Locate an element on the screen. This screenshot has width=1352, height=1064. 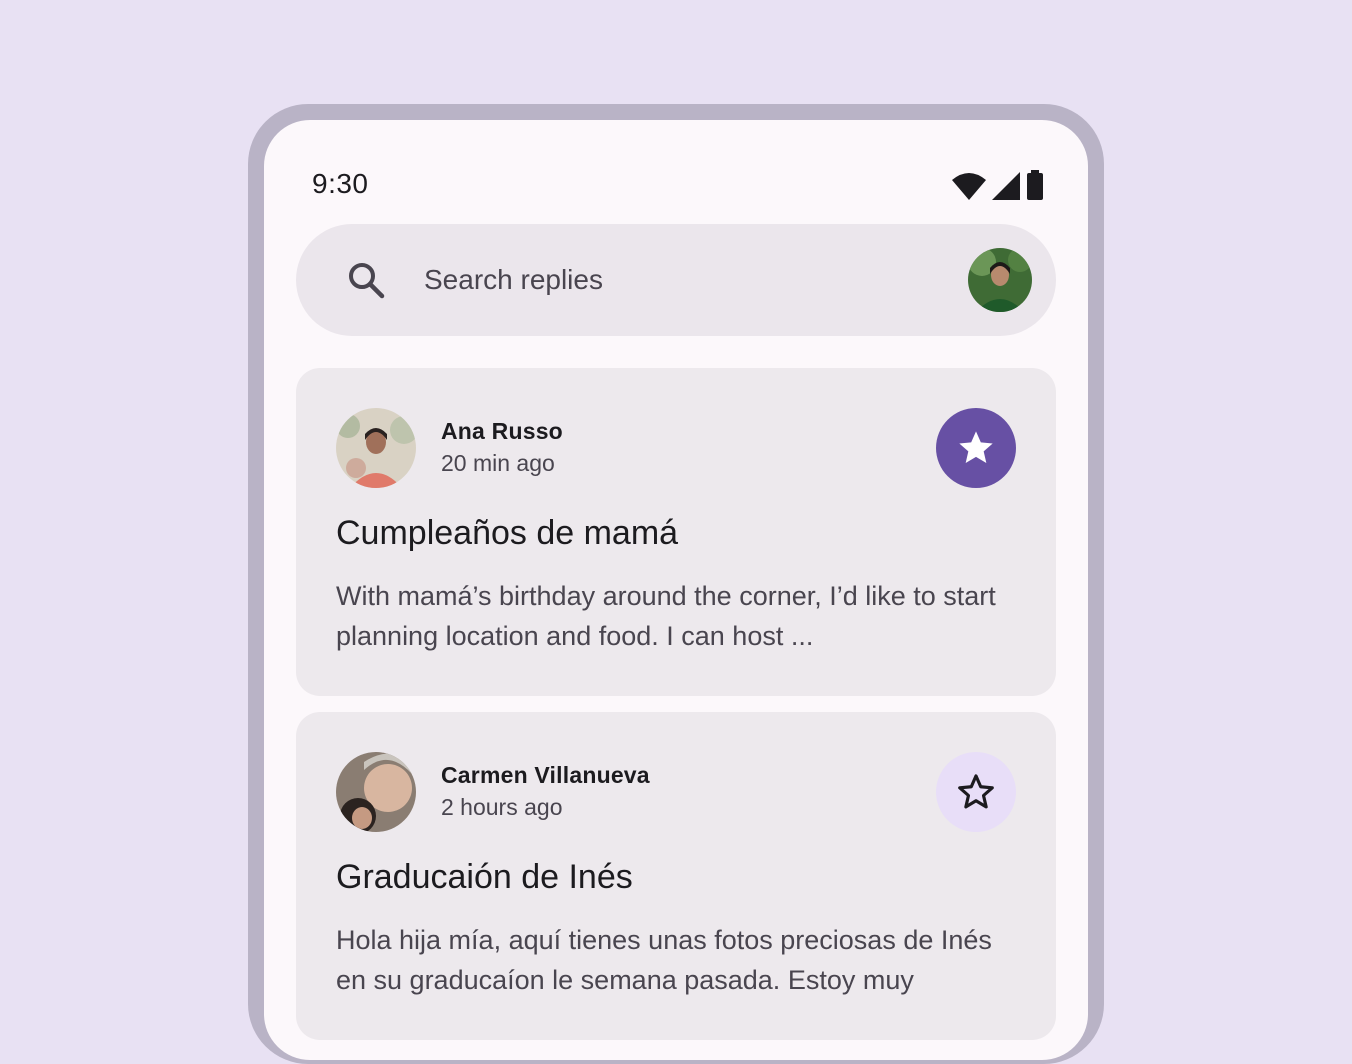
wifi-icon is located at coordinates (969, 186).